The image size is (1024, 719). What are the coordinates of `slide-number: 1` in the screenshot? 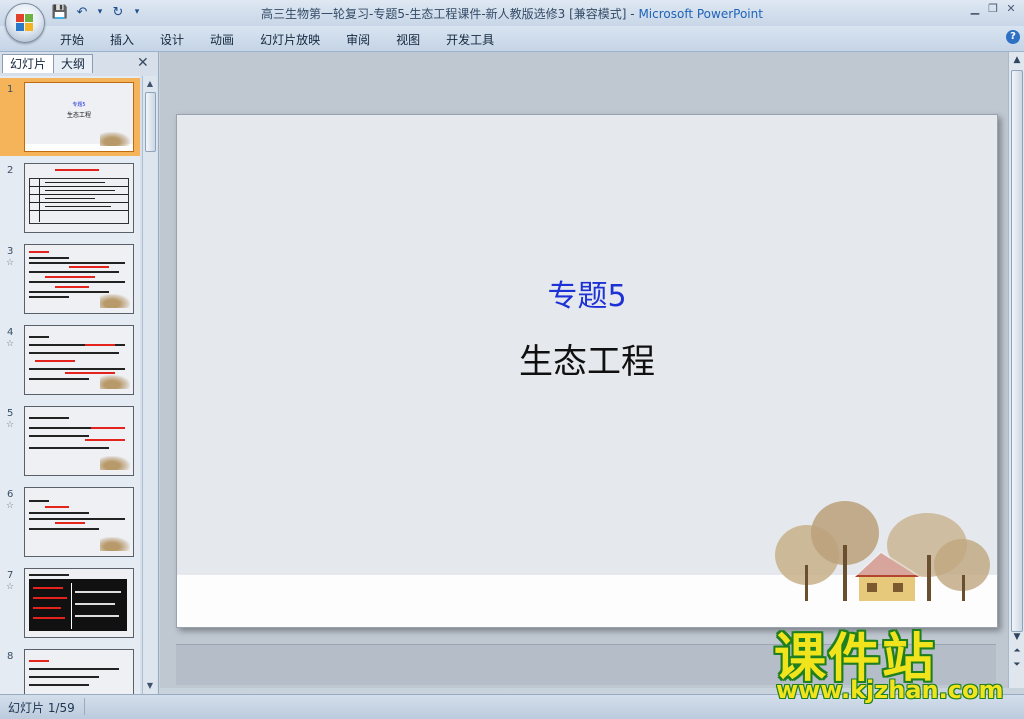 It's located at (10, 89).